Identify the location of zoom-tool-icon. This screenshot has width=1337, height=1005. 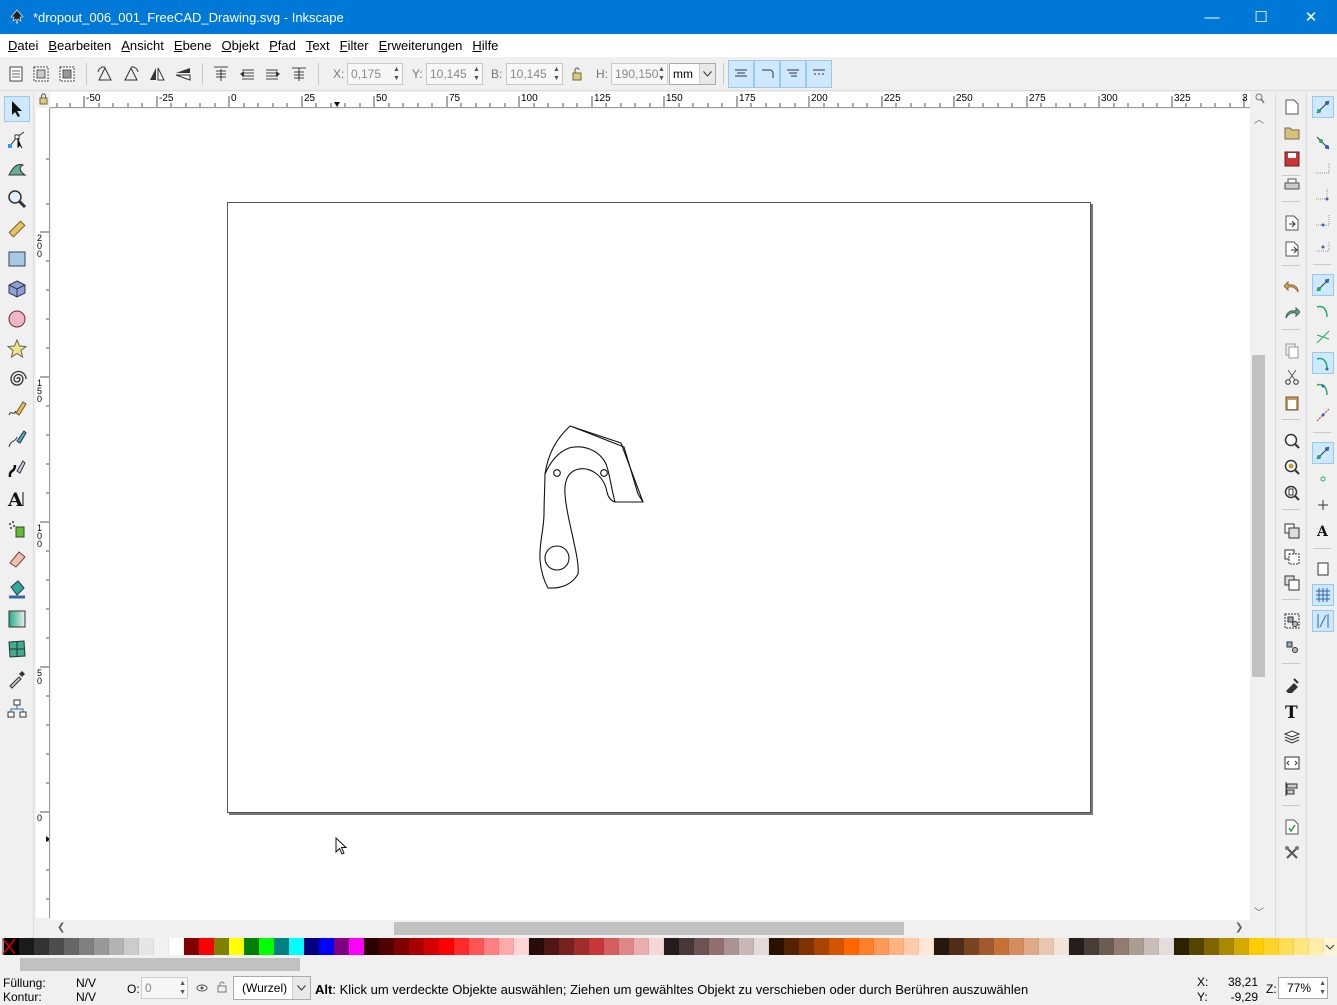
(17, 199).